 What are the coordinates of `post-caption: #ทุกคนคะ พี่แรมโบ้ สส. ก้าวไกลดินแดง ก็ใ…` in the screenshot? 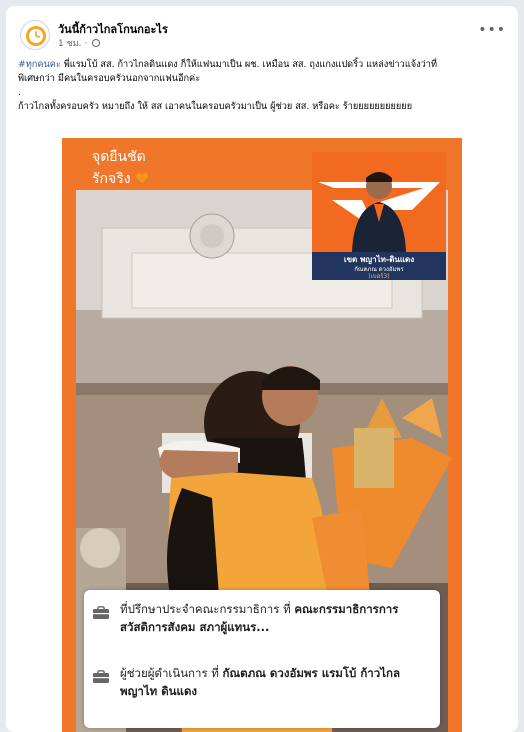 It's located at (263, 86).